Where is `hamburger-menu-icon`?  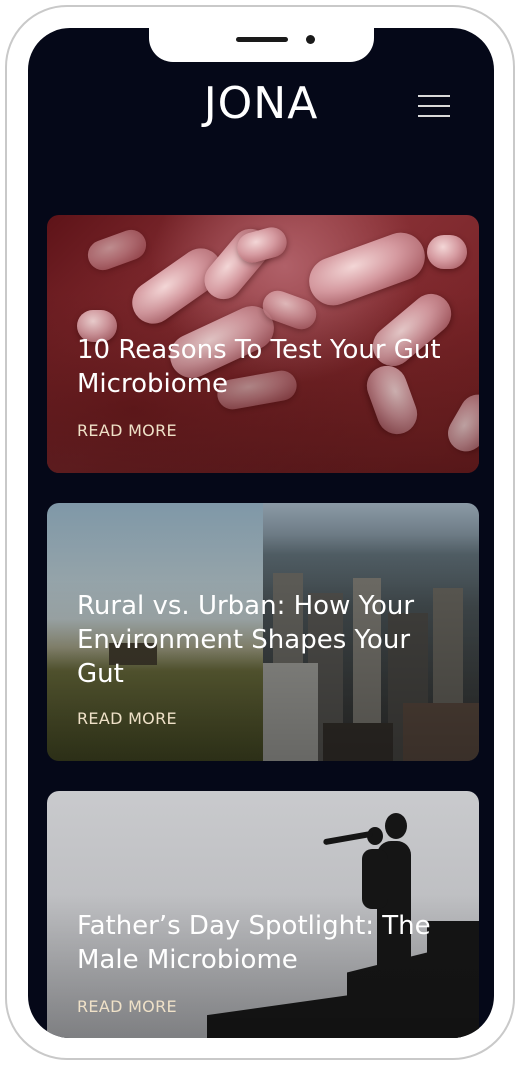
hamburger-menu-icon is located at coordinates (434, 106).